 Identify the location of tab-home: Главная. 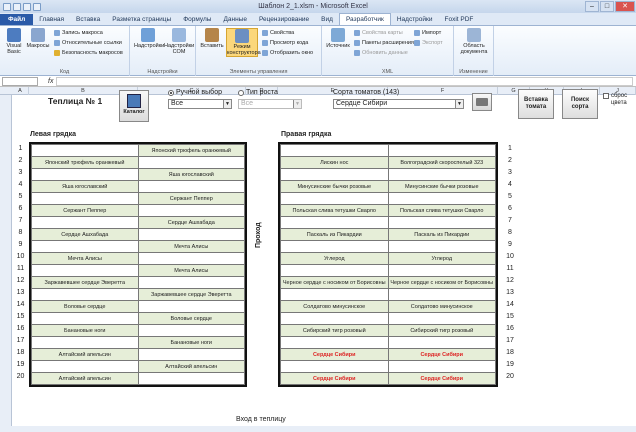
(51, 19).